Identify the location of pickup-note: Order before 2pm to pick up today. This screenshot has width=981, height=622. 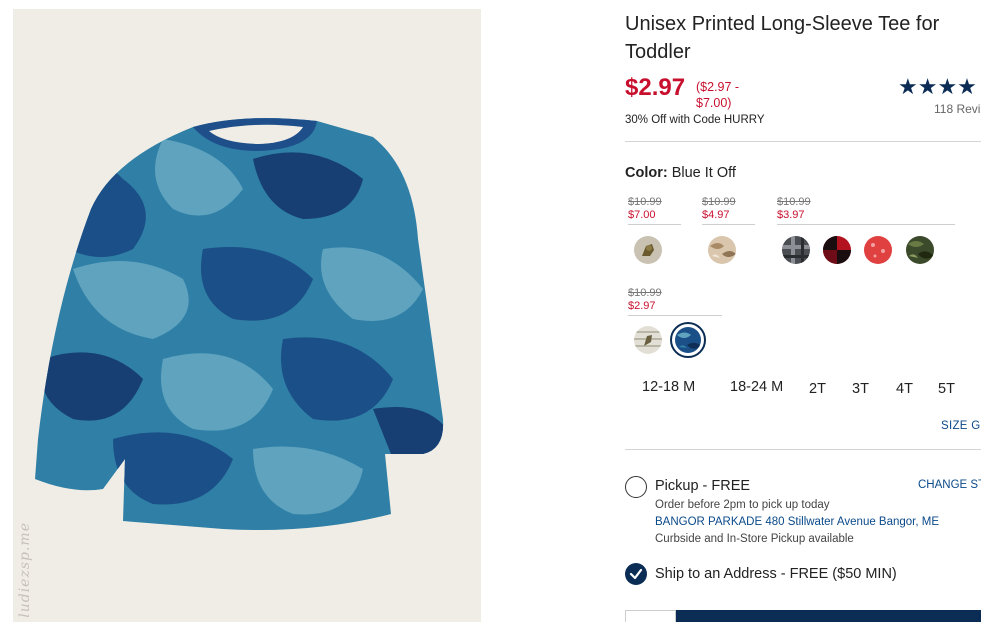
(742, 505).